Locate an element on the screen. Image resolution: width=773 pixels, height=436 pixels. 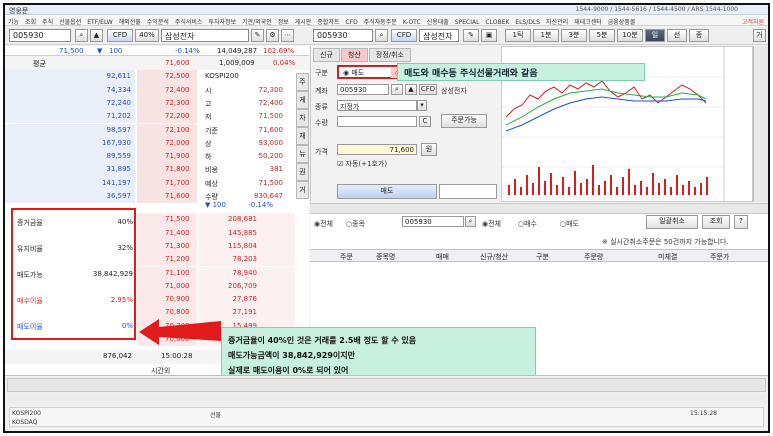
ask-price: 71,800 is located at coordinates (177, 169).